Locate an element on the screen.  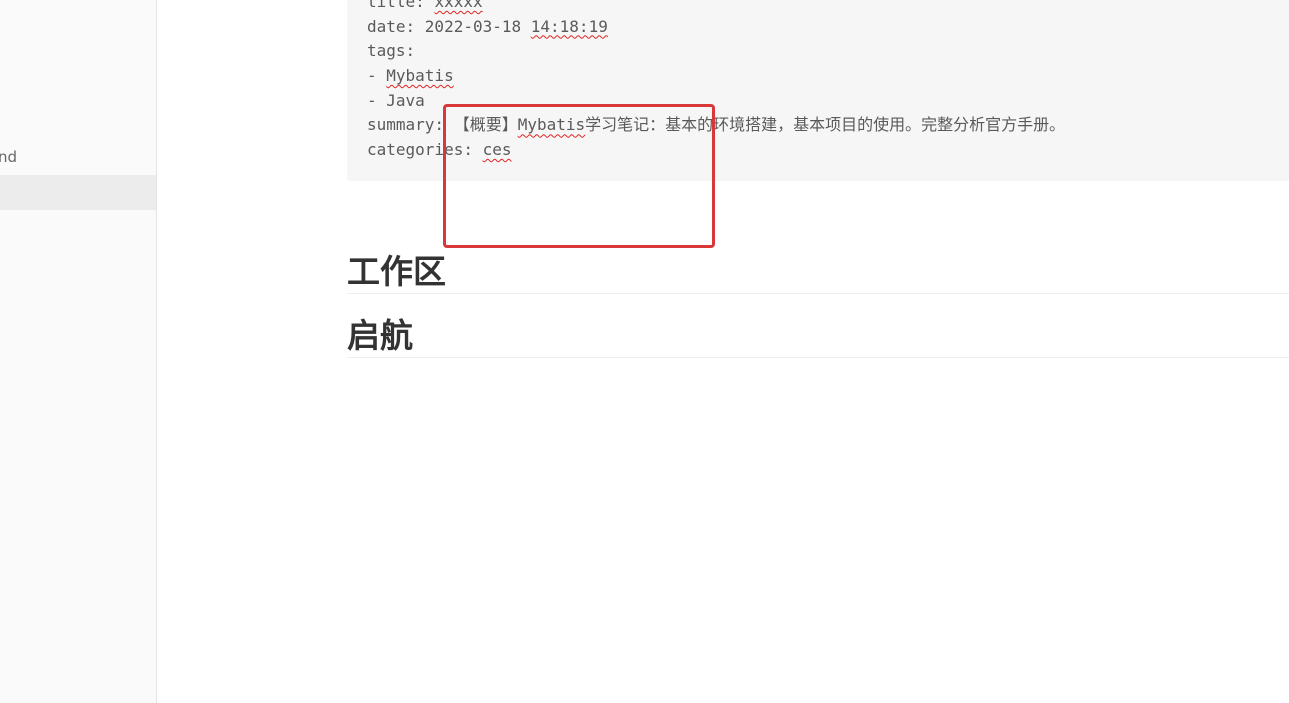
front-matter-tags-line: tags: is located at coordinates (391, 51).